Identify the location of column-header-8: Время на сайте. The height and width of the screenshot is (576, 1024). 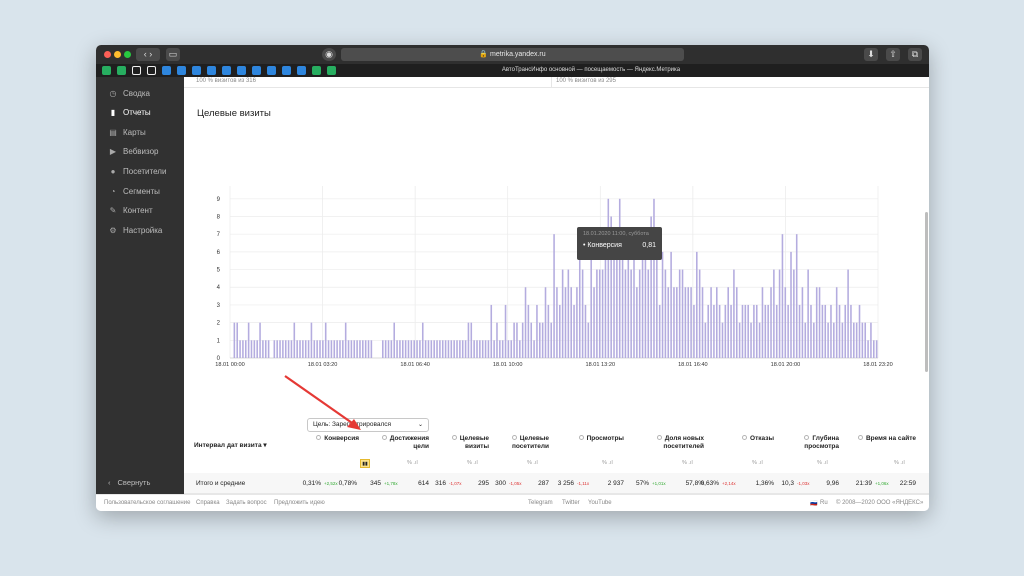
(885, 439).